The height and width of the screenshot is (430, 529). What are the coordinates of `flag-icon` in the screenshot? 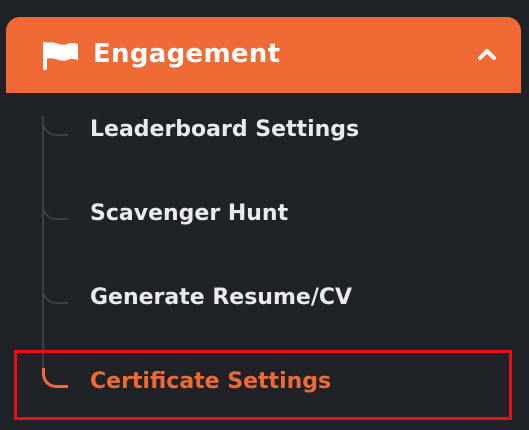 It's located at (60, 56).